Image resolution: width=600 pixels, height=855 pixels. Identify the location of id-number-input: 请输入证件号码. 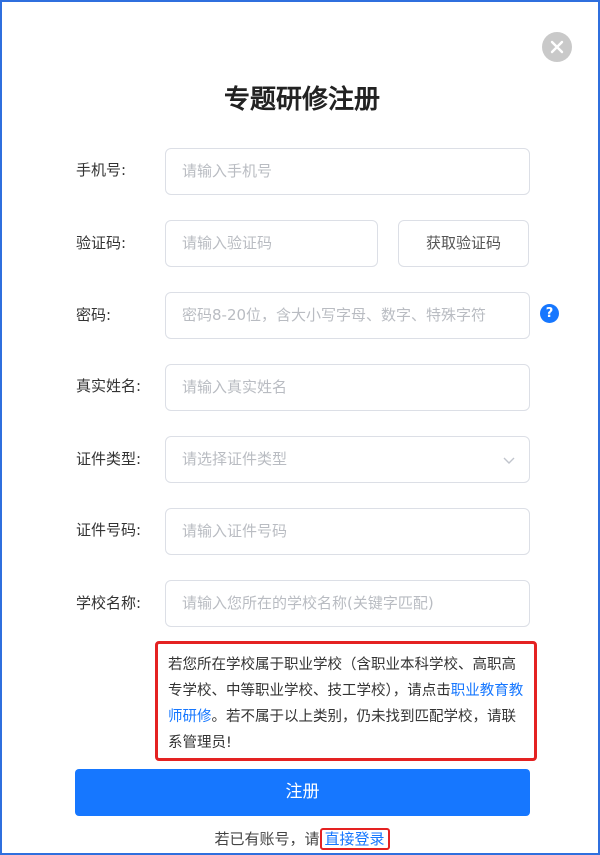
(347, 531).